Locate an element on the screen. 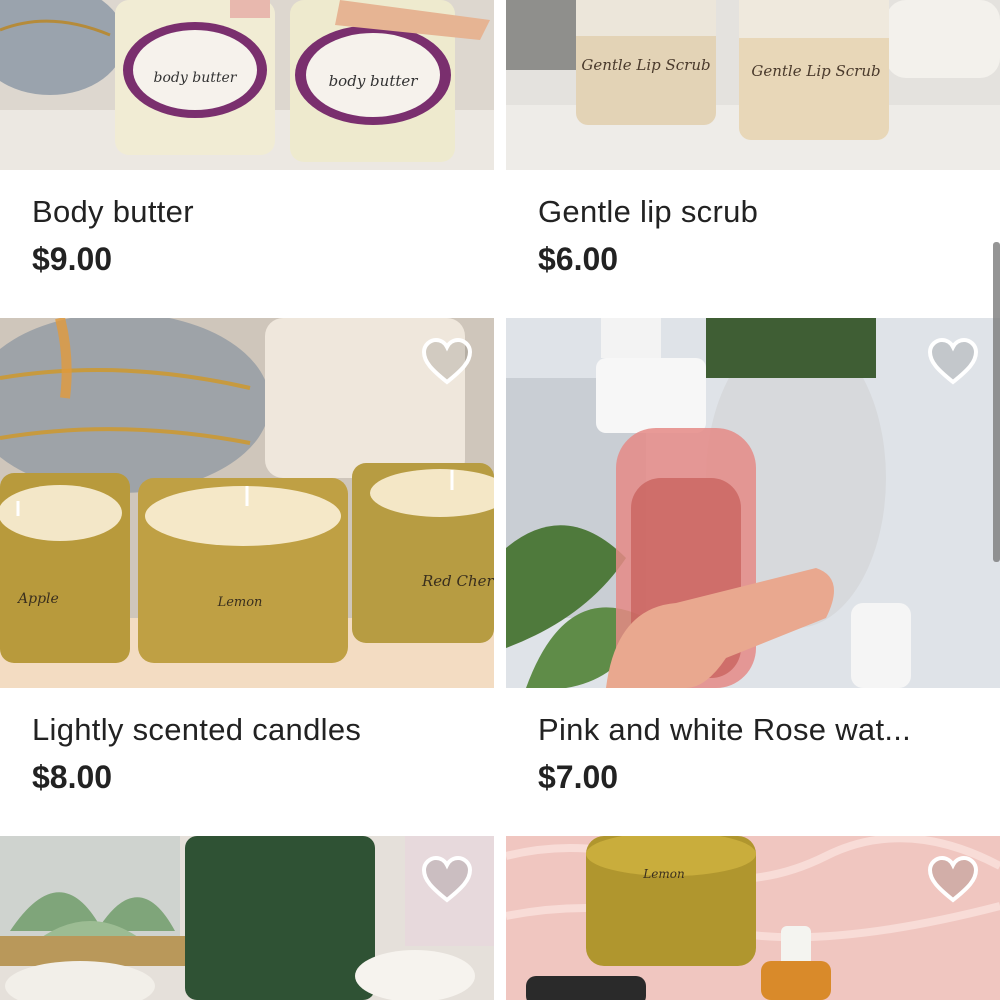 This screenshot has width=1000, height=1000. listing-price: $7.00 is located at coordinates (578, 777).